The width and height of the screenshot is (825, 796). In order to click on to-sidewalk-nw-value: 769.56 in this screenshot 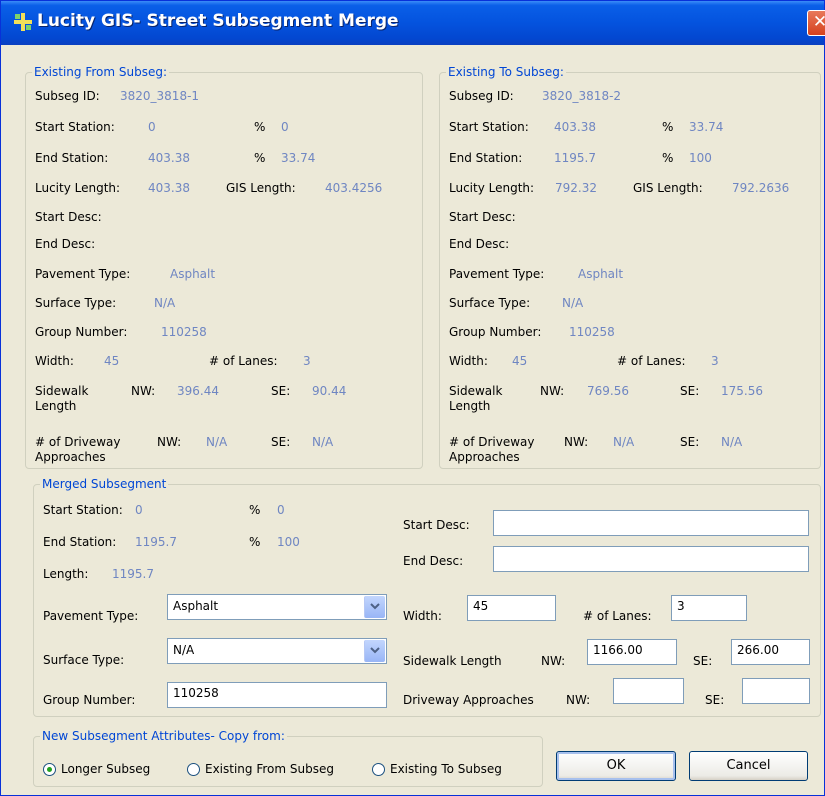, I will do `click(608, 391)`.